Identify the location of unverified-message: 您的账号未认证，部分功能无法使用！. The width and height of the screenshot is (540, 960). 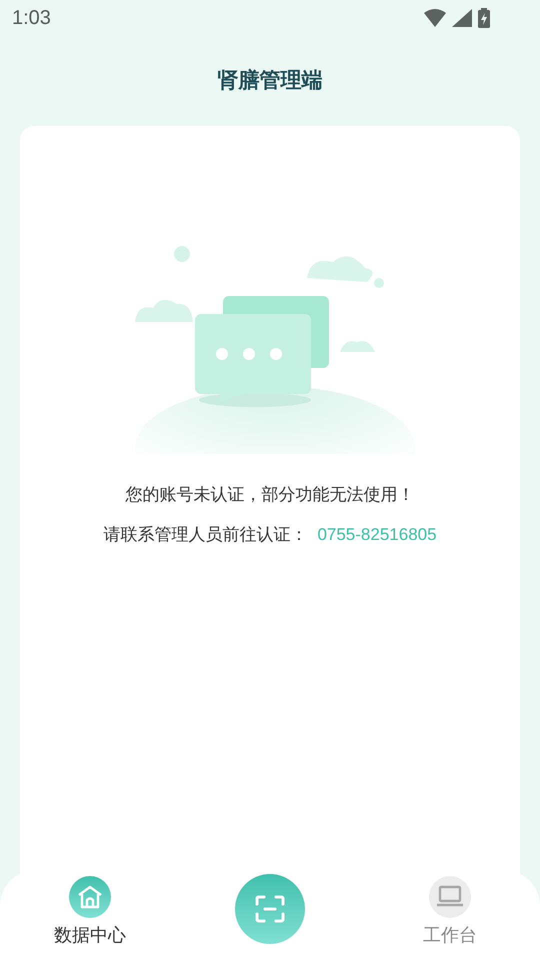
(270, 495).